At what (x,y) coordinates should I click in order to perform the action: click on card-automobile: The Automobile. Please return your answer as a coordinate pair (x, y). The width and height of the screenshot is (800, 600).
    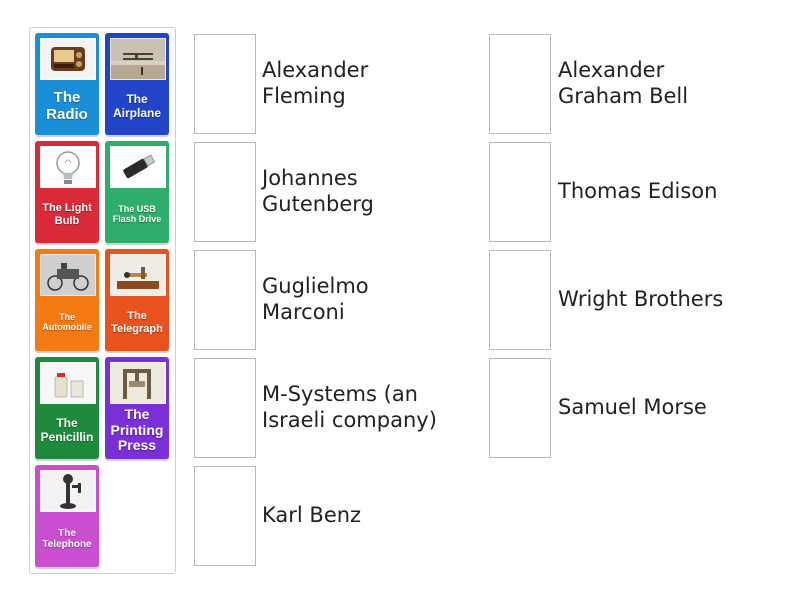
    Looking at the image, I should click on (67, 300).